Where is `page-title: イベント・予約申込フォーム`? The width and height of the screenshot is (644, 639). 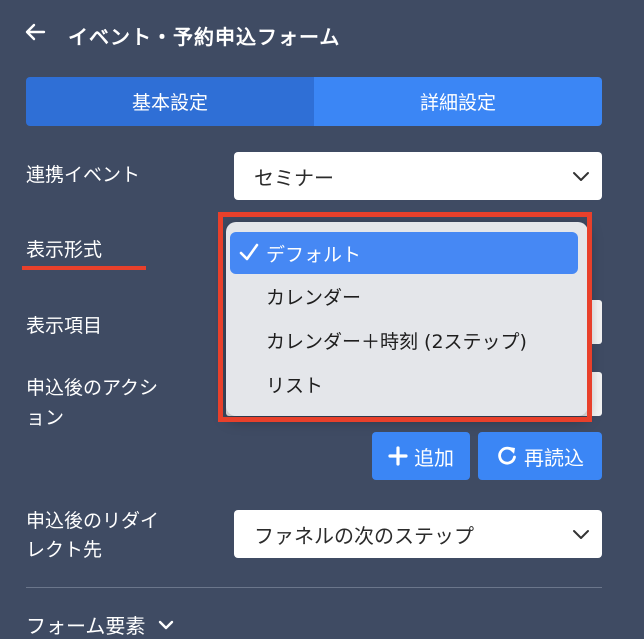
page-title: イベント・予約申込フォーム is located at coordinates (204, 36).